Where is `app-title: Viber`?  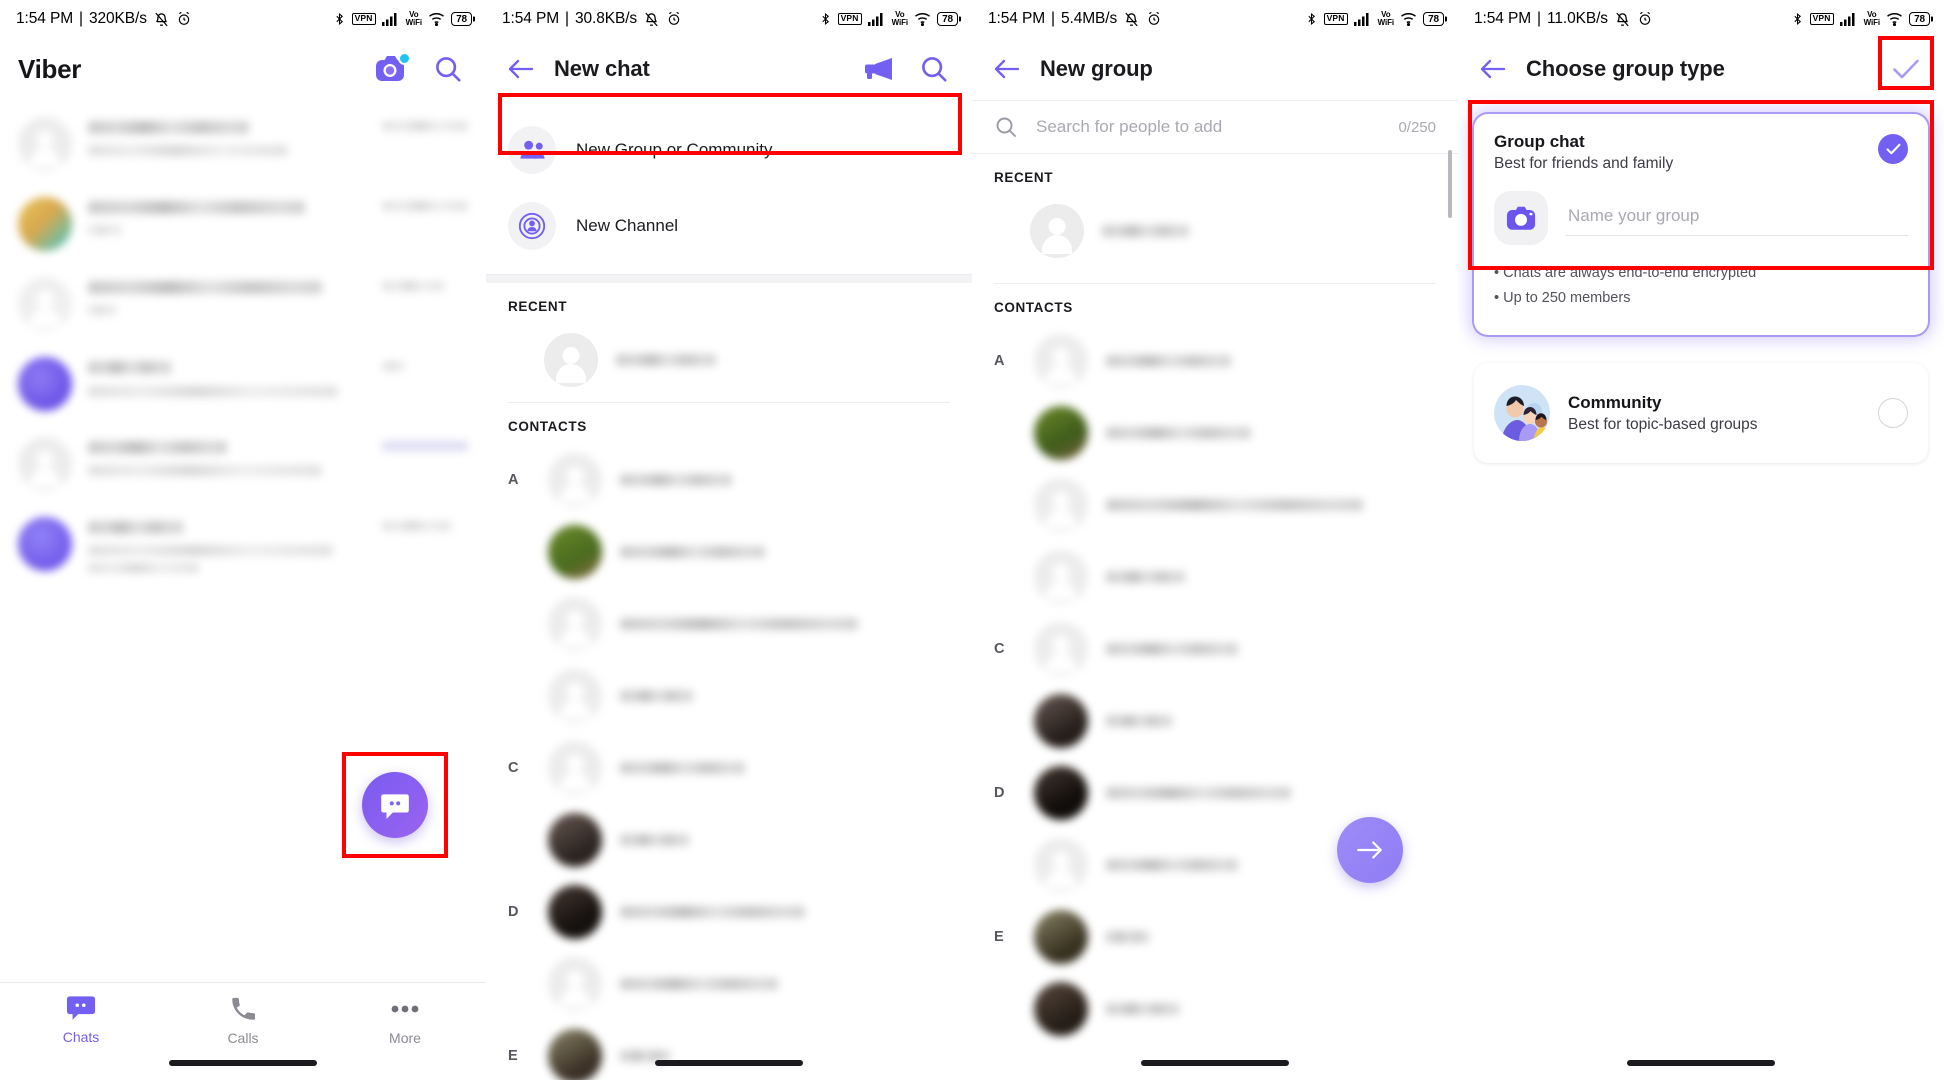 app-title: Viber is located at coordinates (50, 68).